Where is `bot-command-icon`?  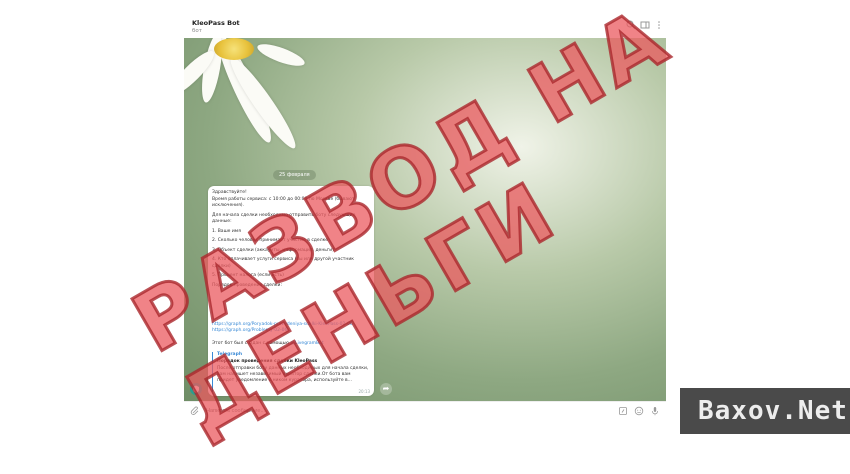 bot-command-icon is located at coordinates (623, 411).